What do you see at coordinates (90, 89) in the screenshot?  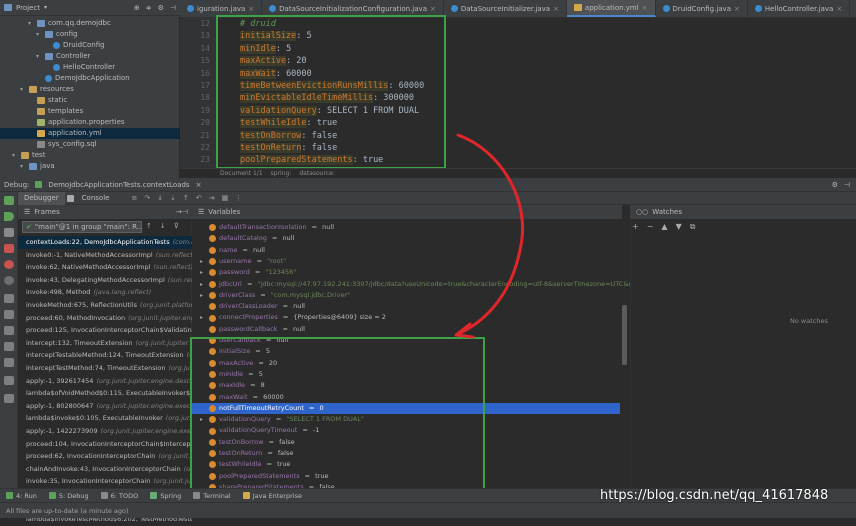 I see `tree-item: ▾ resources` at bounding box center [90, 89].